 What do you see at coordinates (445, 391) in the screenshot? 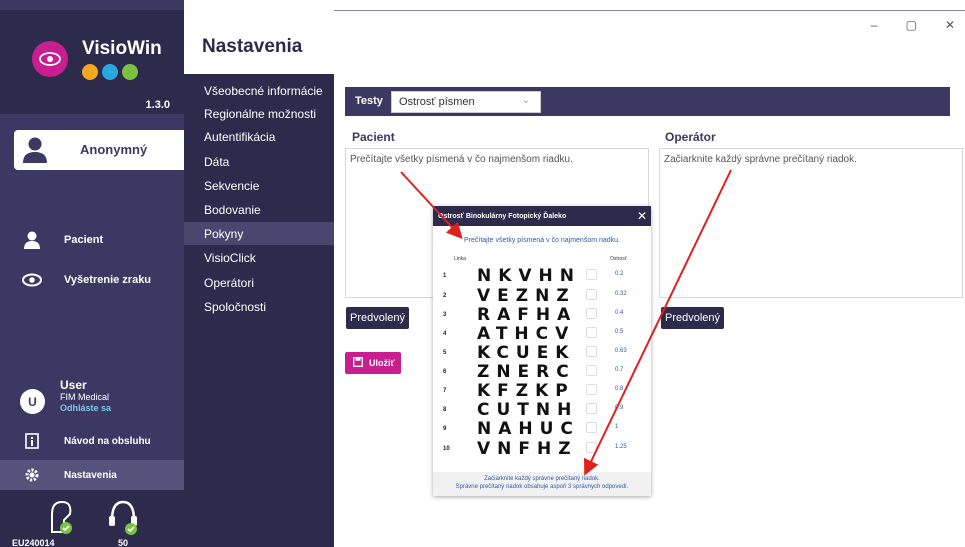
I see `row-number: 7` at bounding box center [445, 391].